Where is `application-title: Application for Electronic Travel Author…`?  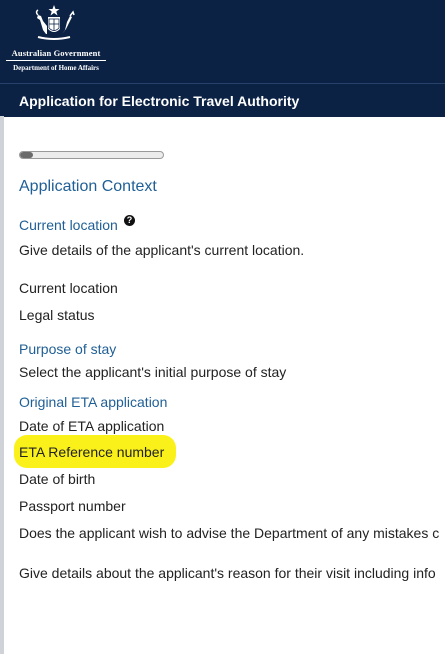
application-title: Application for Electronic Travel Author… is located at coordinates (159, 101).